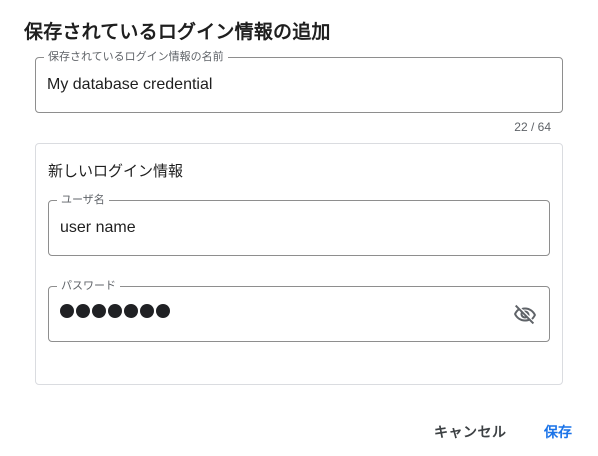  I want to click on credential-name-field: 保存されているログイン情報の名前 My database credential, so click(299, 81).